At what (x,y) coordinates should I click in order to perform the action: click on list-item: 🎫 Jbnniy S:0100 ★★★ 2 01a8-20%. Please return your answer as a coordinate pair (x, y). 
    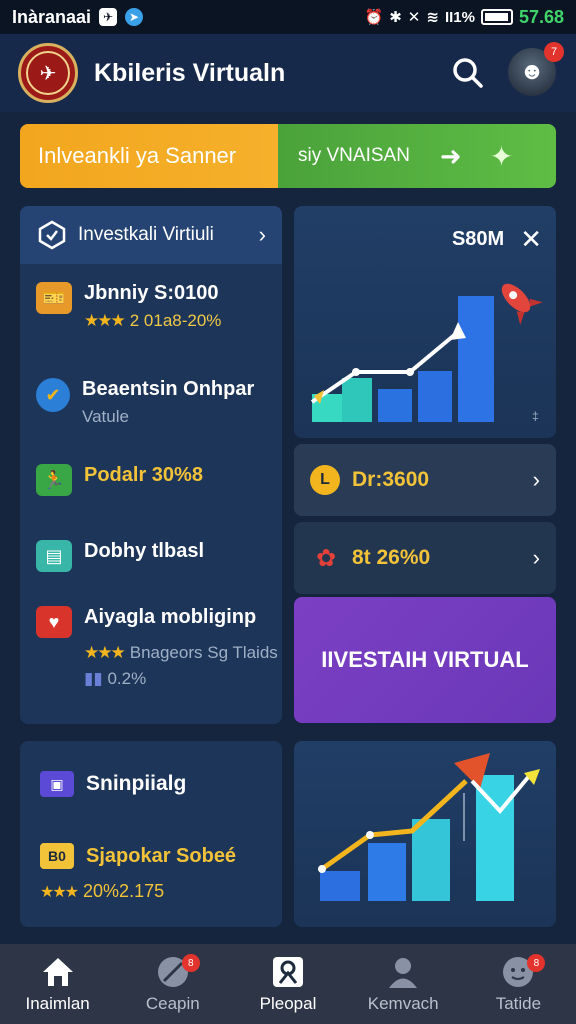
    Looking at the image, I should click on (128, 306).